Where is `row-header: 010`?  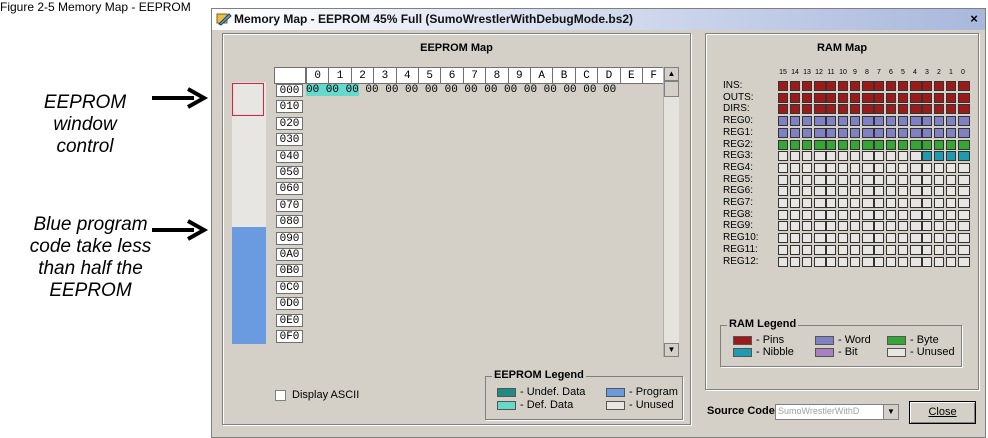 row-header: 010 is located at coordinates (289, 107).